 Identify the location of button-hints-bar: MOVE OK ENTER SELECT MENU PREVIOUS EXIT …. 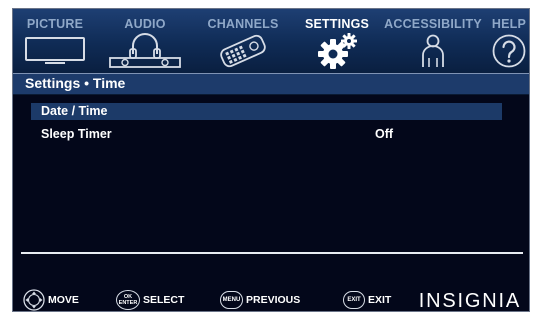
(271, 299).